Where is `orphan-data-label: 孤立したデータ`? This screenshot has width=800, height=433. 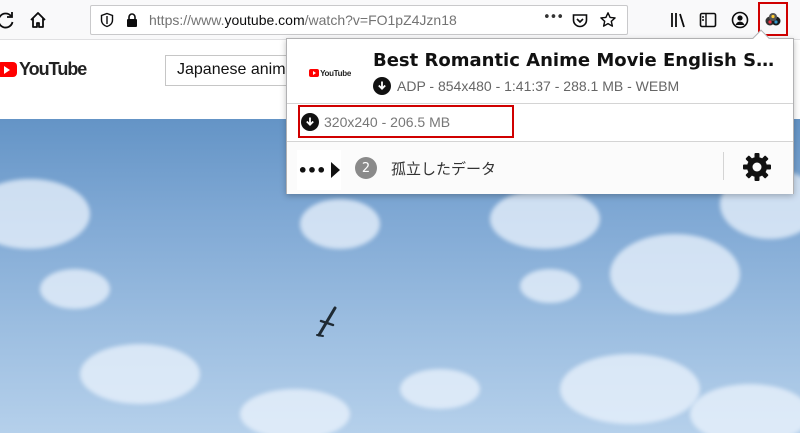
orphan-data-label: 孤立したデータ is located at coordinates (443, 168).